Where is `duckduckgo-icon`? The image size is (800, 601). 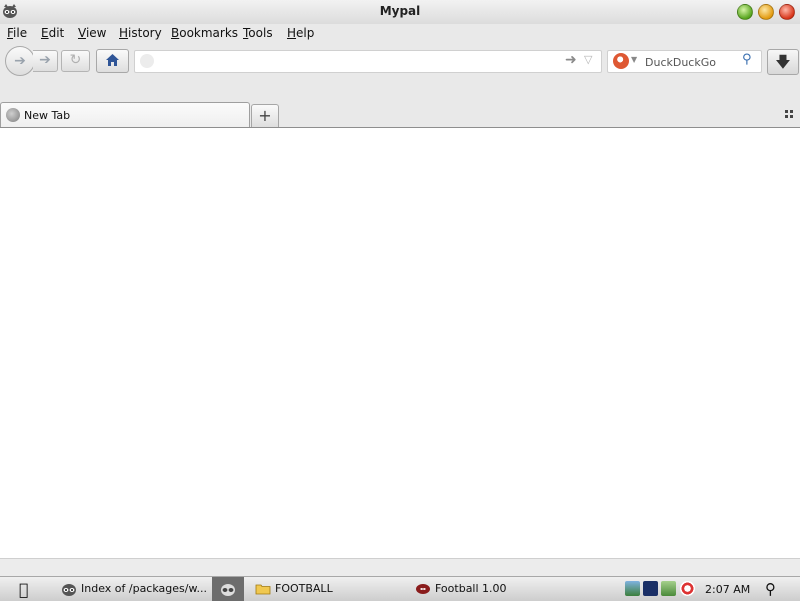 duckduckgo-icon is located at coordinates (621, 61).